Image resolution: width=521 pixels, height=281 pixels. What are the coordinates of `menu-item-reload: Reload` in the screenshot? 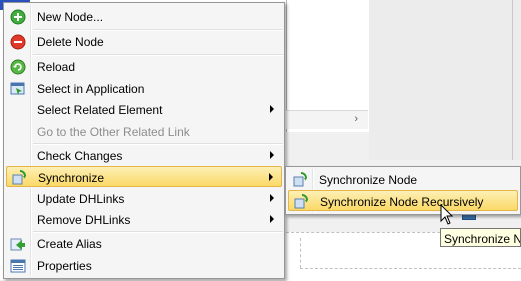 It's located at (144, 66).